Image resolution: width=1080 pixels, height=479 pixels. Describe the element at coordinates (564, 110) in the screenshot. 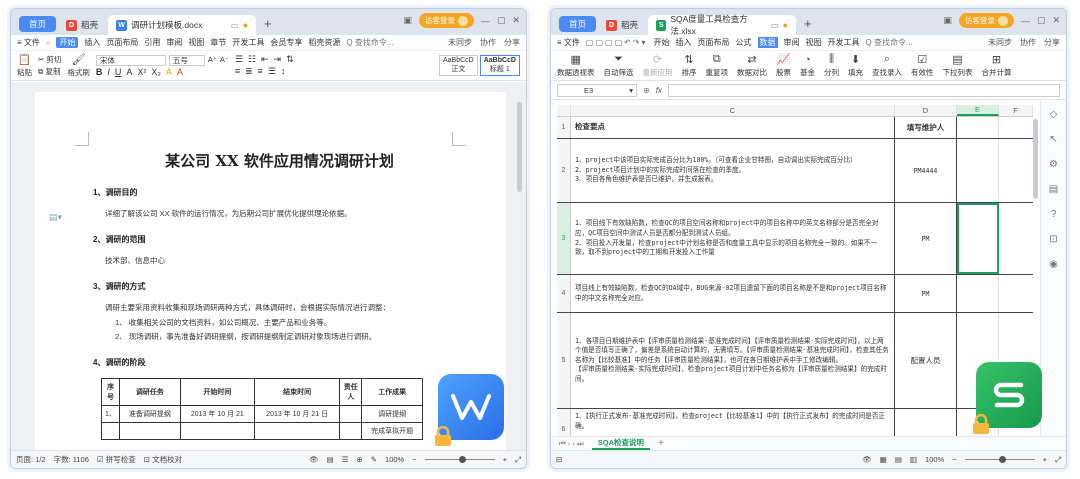

I see `select-all-corner` at that location.